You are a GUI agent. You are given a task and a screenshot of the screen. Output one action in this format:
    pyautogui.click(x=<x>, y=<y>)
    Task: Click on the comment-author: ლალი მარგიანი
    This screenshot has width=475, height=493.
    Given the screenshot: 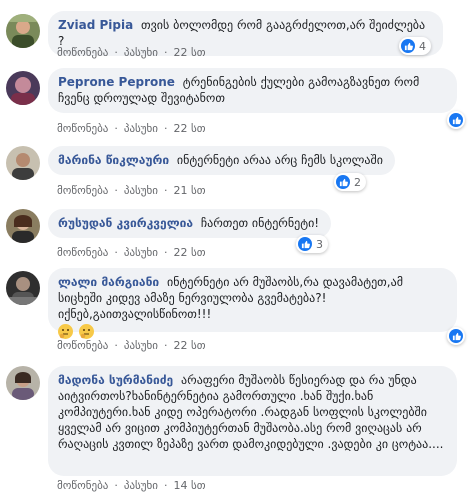 What is the action you would take?
    pyautogui.click(x=108, y=282)
    